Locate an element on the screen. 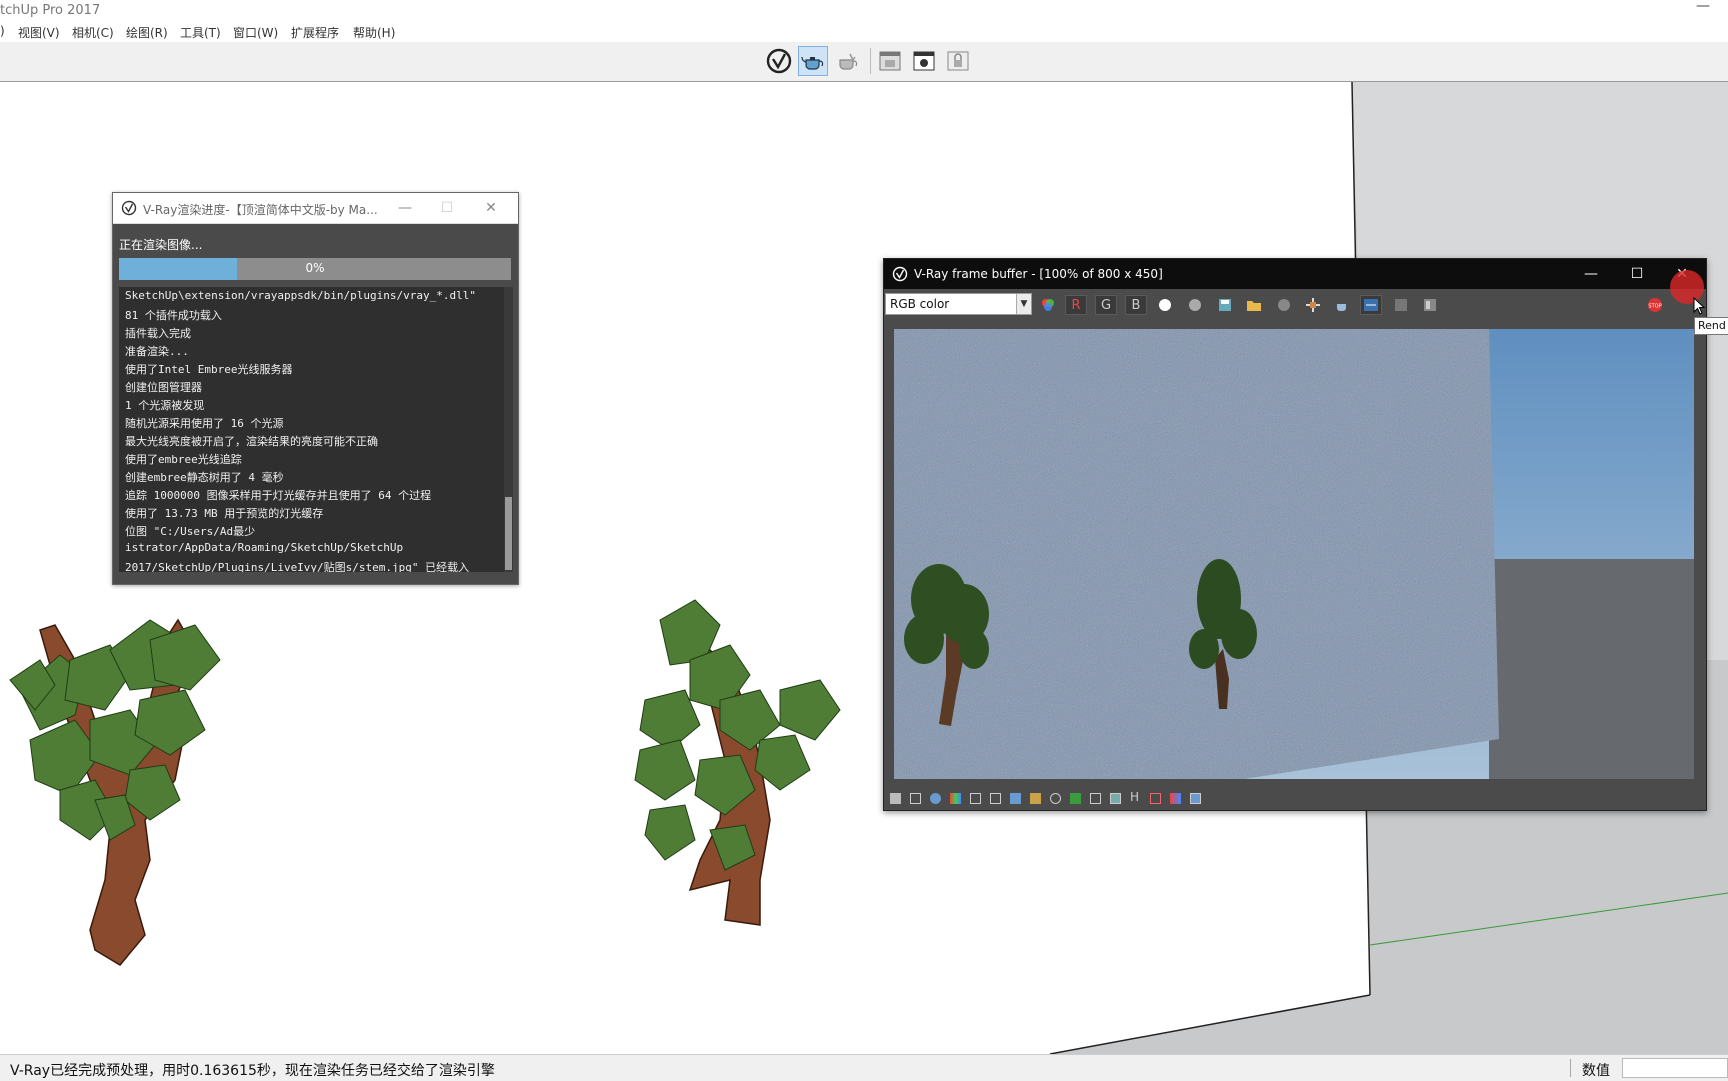 The width and height of the screenshot is (1728, 1081). log-line: 使用了embree光线追踪 is located at coordinates (183, 459).